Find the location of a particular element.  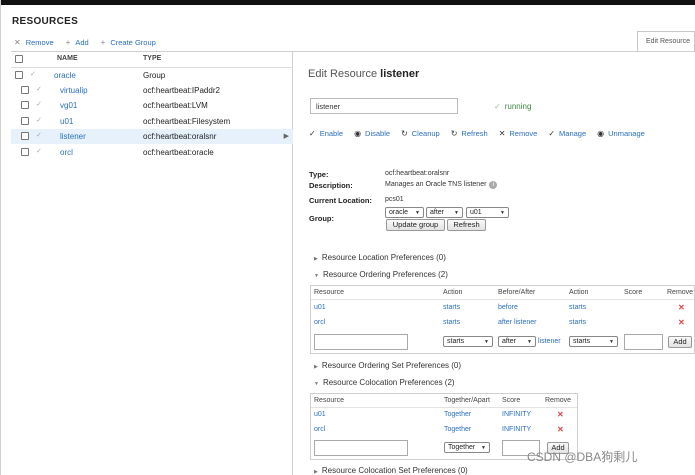

location-preferences-section: ▶ Resource Location Preferences (0) is located at coordinates (380, 257).